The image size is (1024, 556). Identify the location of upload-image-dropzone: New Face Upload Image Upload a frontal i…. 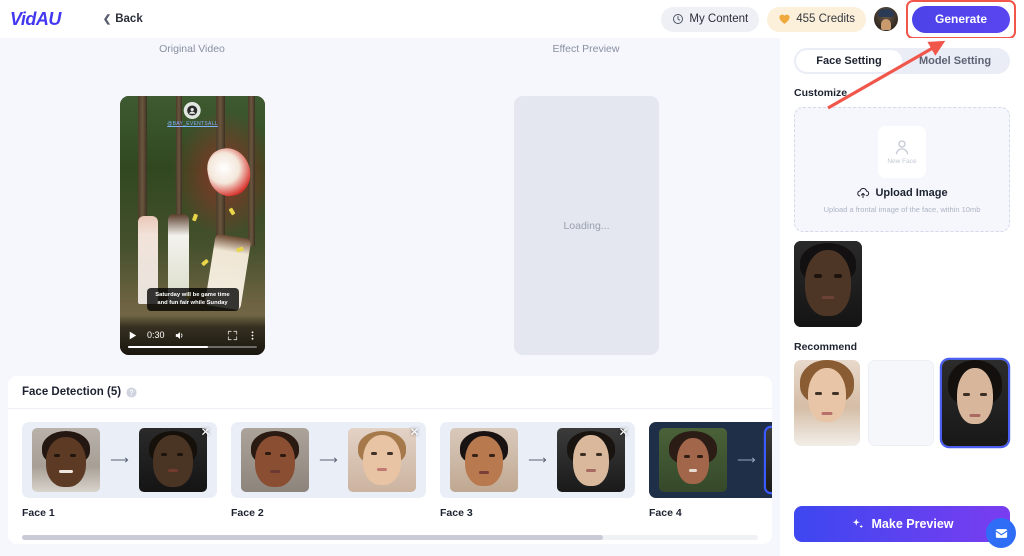
(902, 169).